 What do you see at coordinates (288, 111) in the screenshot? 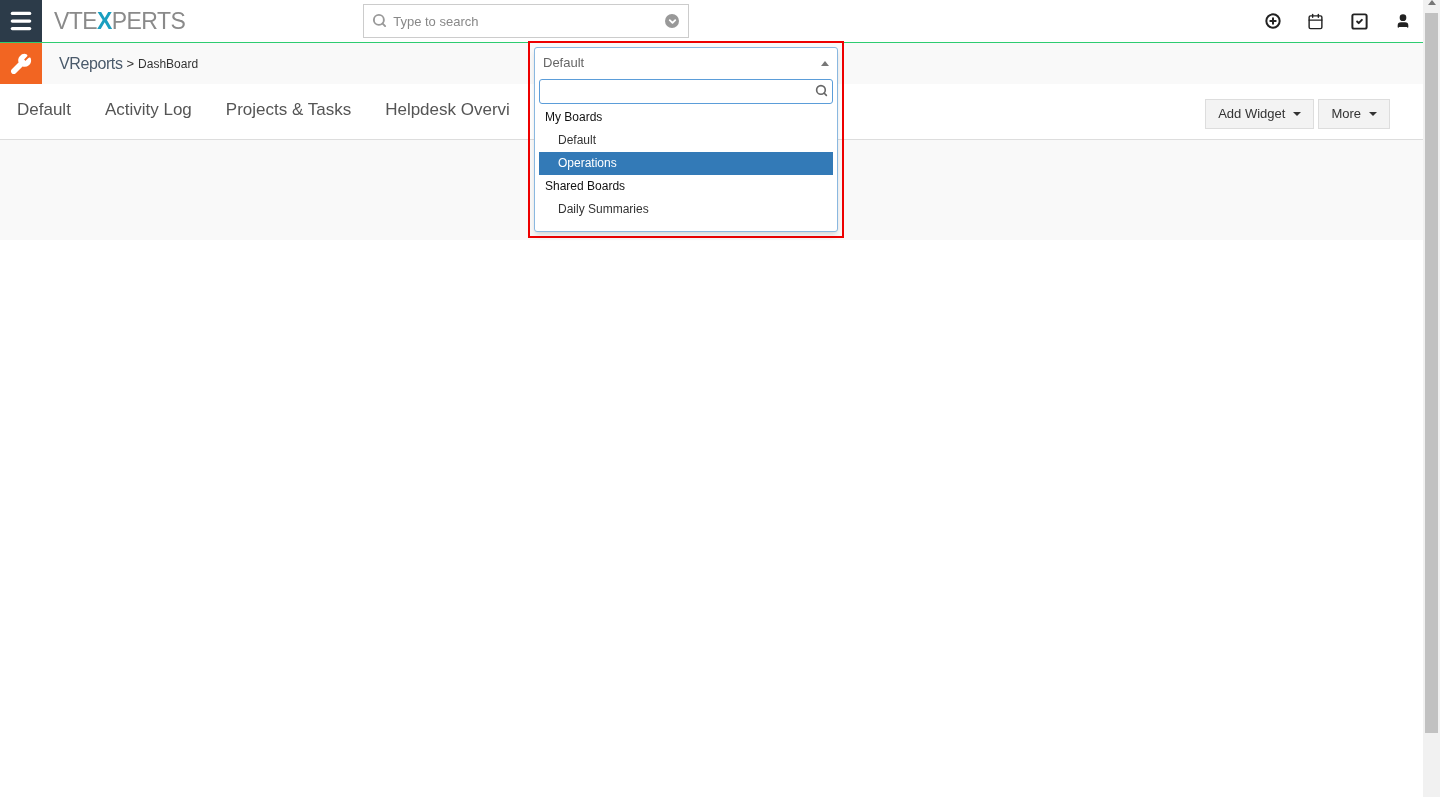
I see `dashboard-tab: Projects & Tasks` at bounding box center [288, 111].